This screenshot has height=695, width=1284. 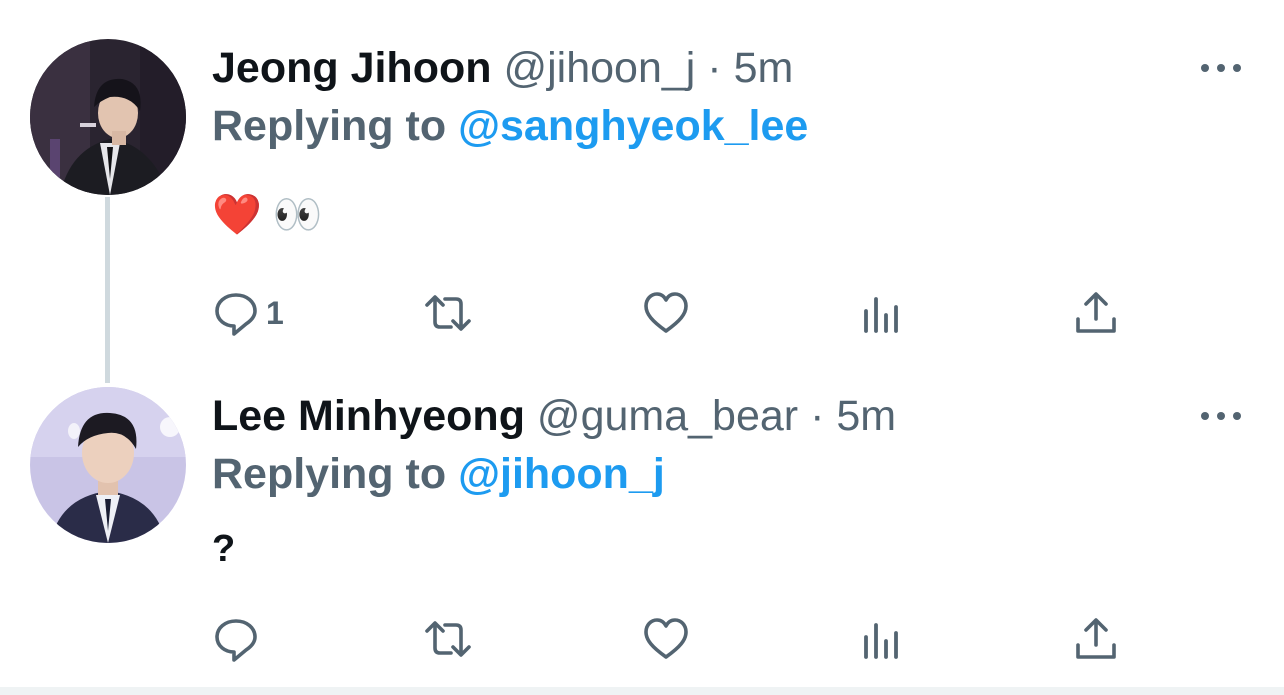 I want to click on tweet-actions, so click(x=672, y=639).